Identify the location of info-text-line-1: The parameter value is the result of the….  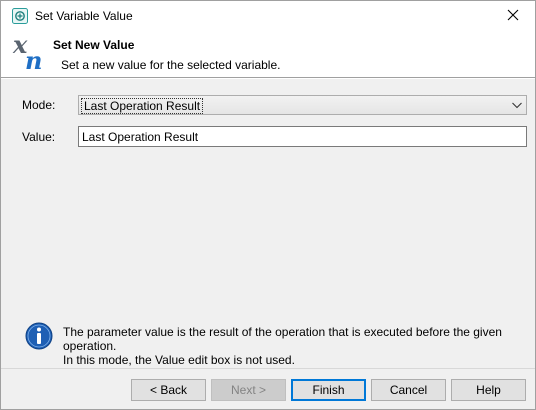
(282, 339).